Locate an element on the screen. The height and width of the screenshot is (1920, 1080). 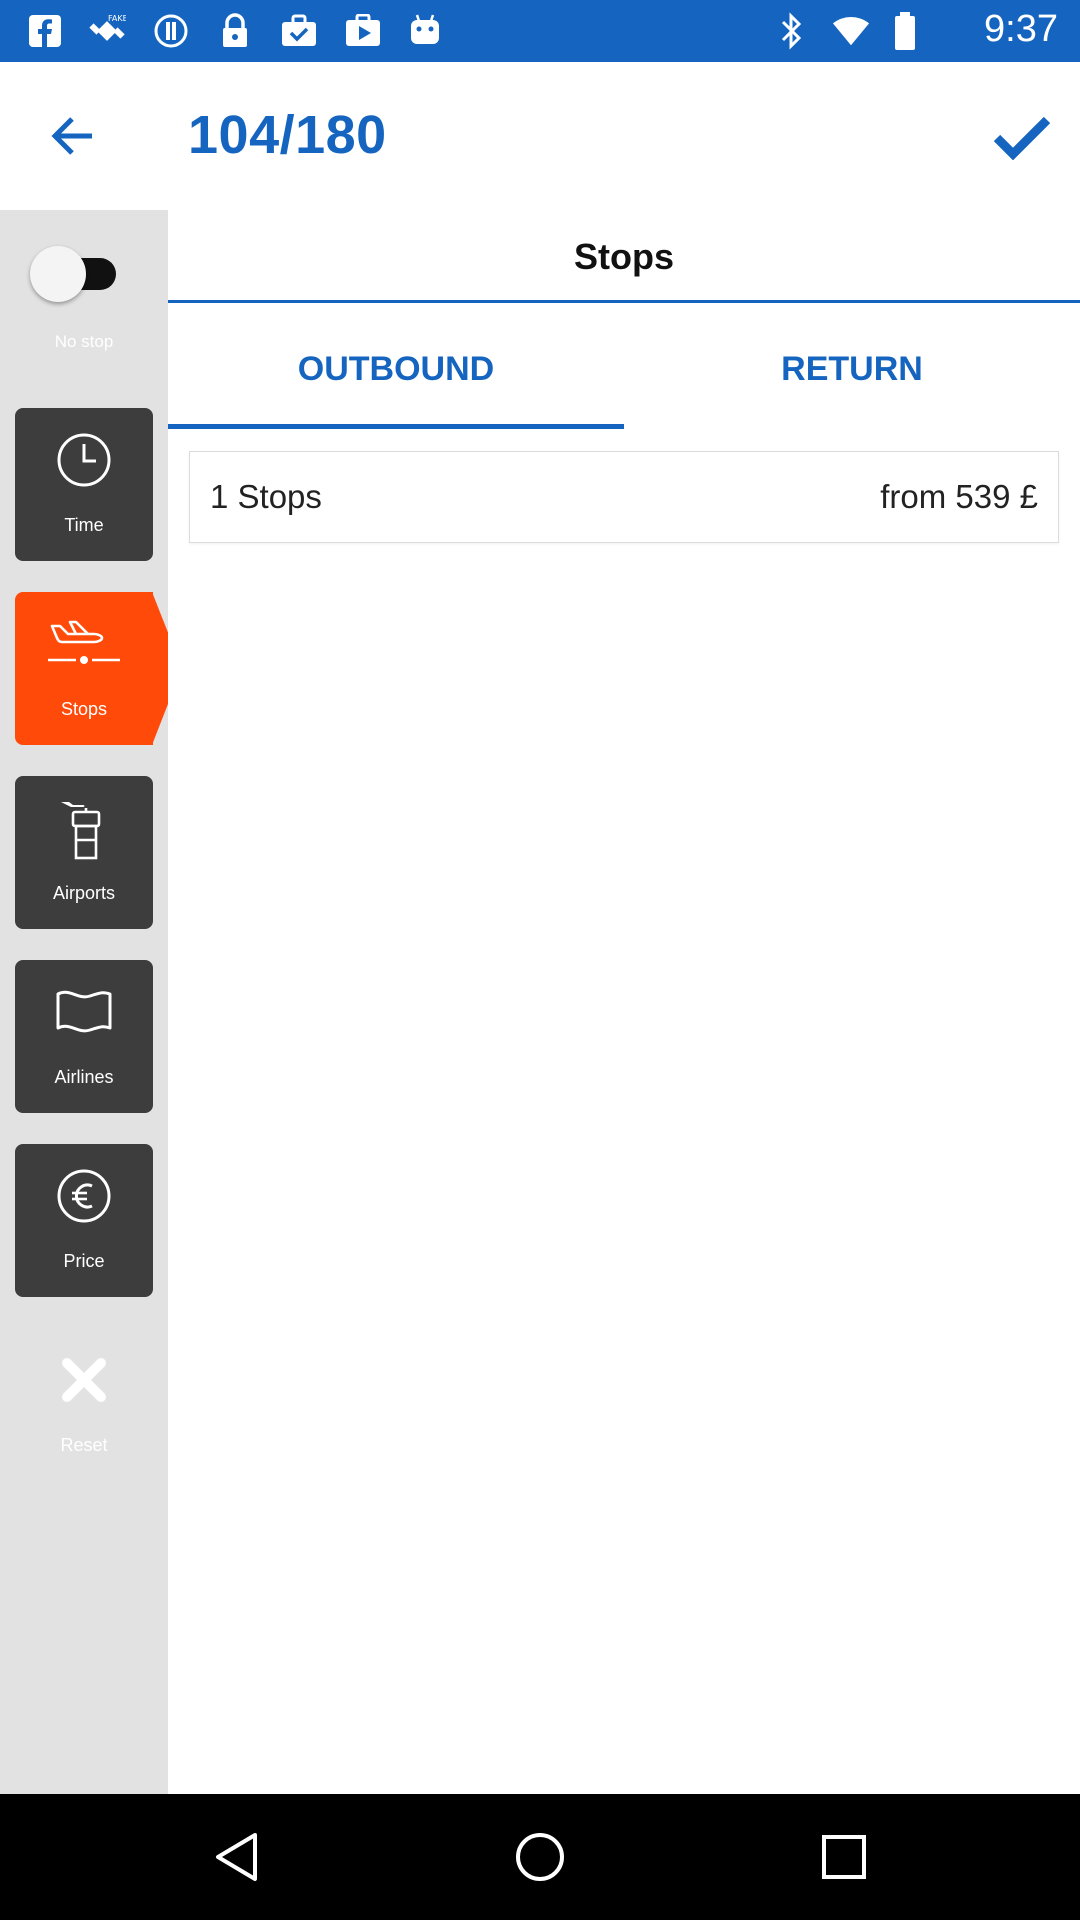
fake-gps-icon: FAKE is located at coordinates (107, 31).